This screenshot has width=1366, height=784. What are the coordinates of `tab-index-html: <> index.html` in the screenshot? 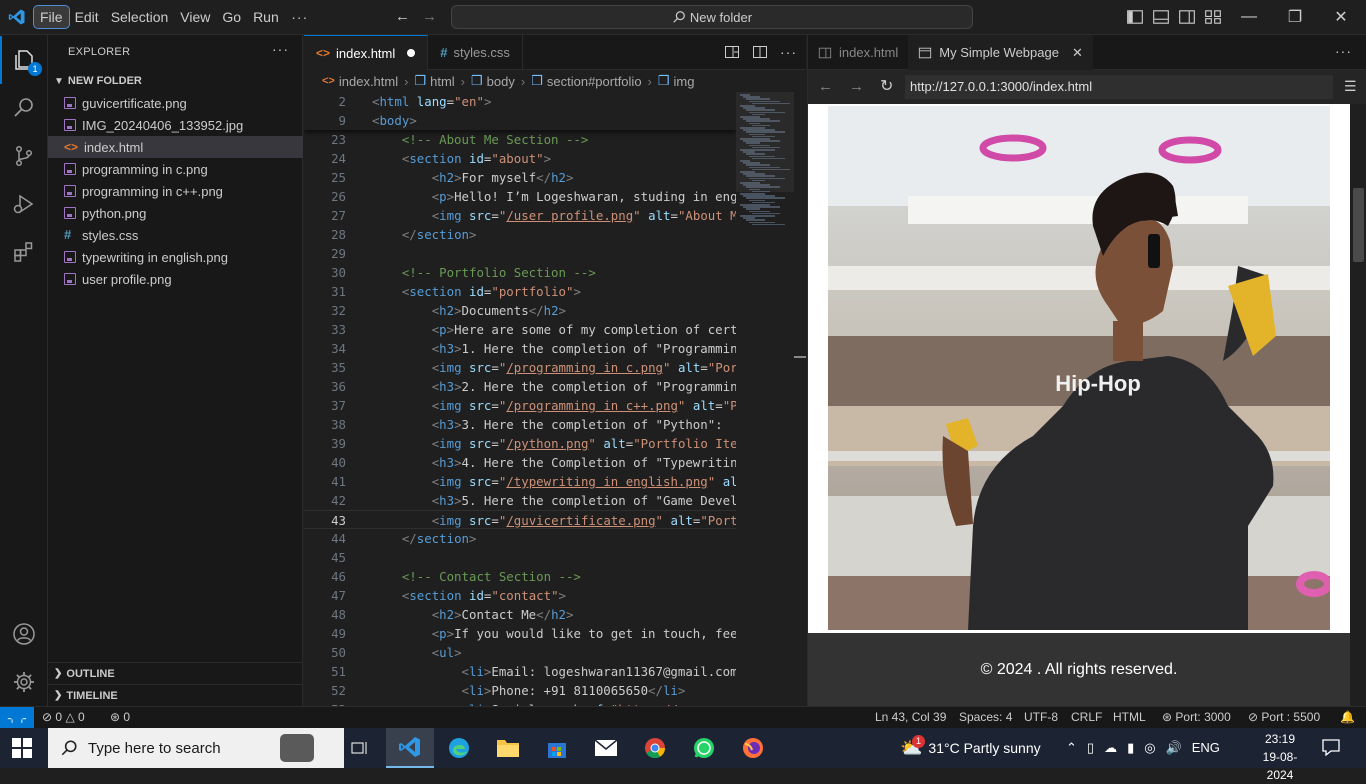 It's located at (366, 52).